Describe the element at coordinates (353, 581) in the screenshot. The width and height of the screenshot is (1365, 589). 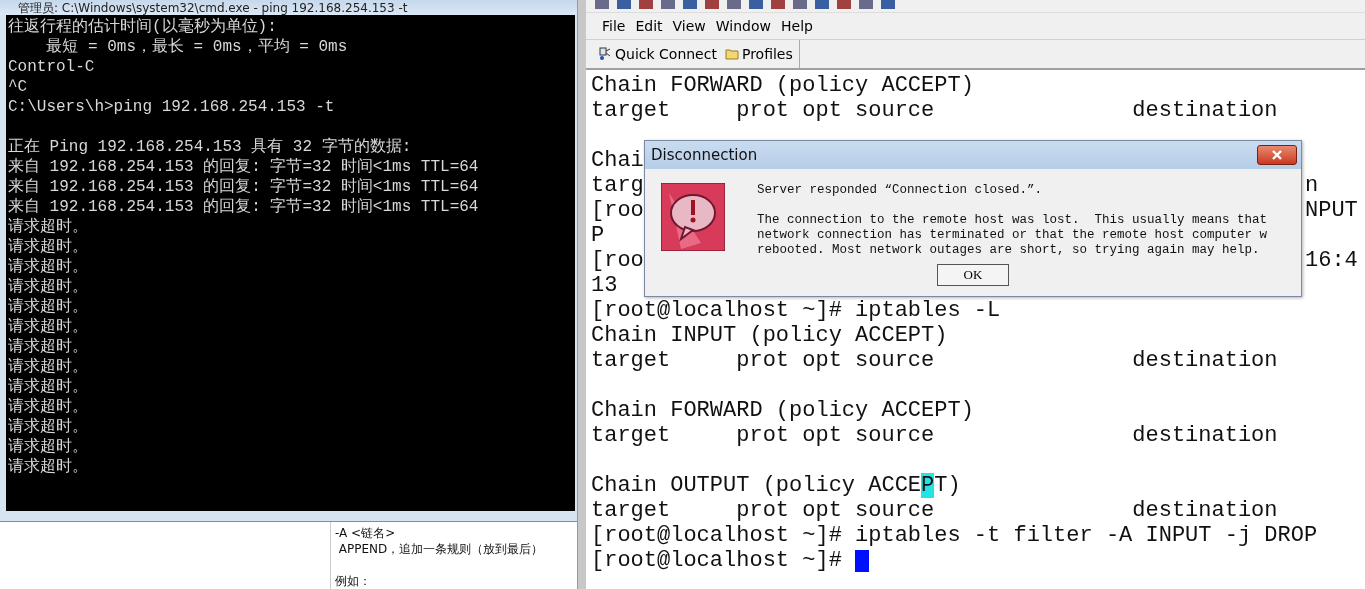
I see `note-text: 例如：` at that location.